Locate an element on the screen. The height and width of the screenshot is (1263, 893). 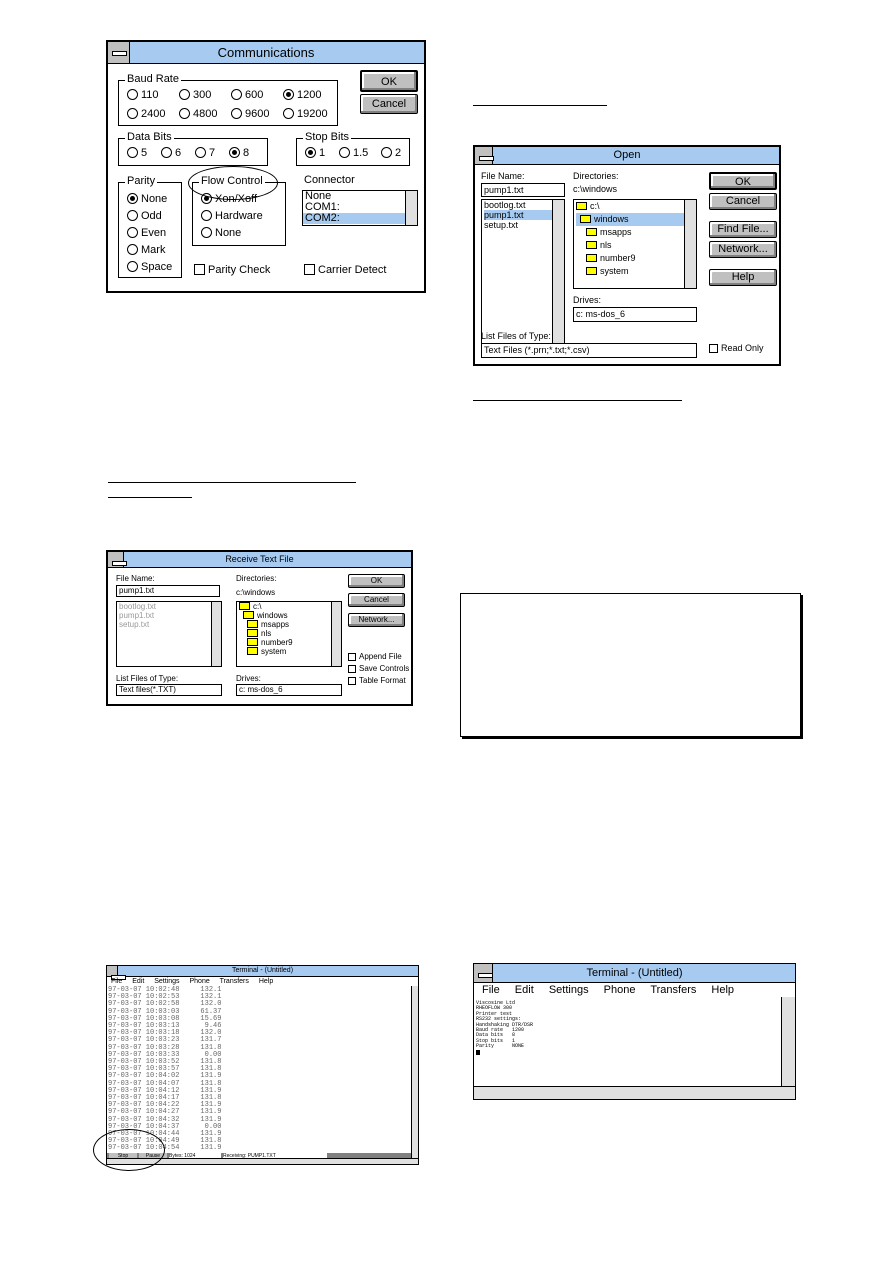
radio-19200: 19200 is located at coordinates (305, 114).